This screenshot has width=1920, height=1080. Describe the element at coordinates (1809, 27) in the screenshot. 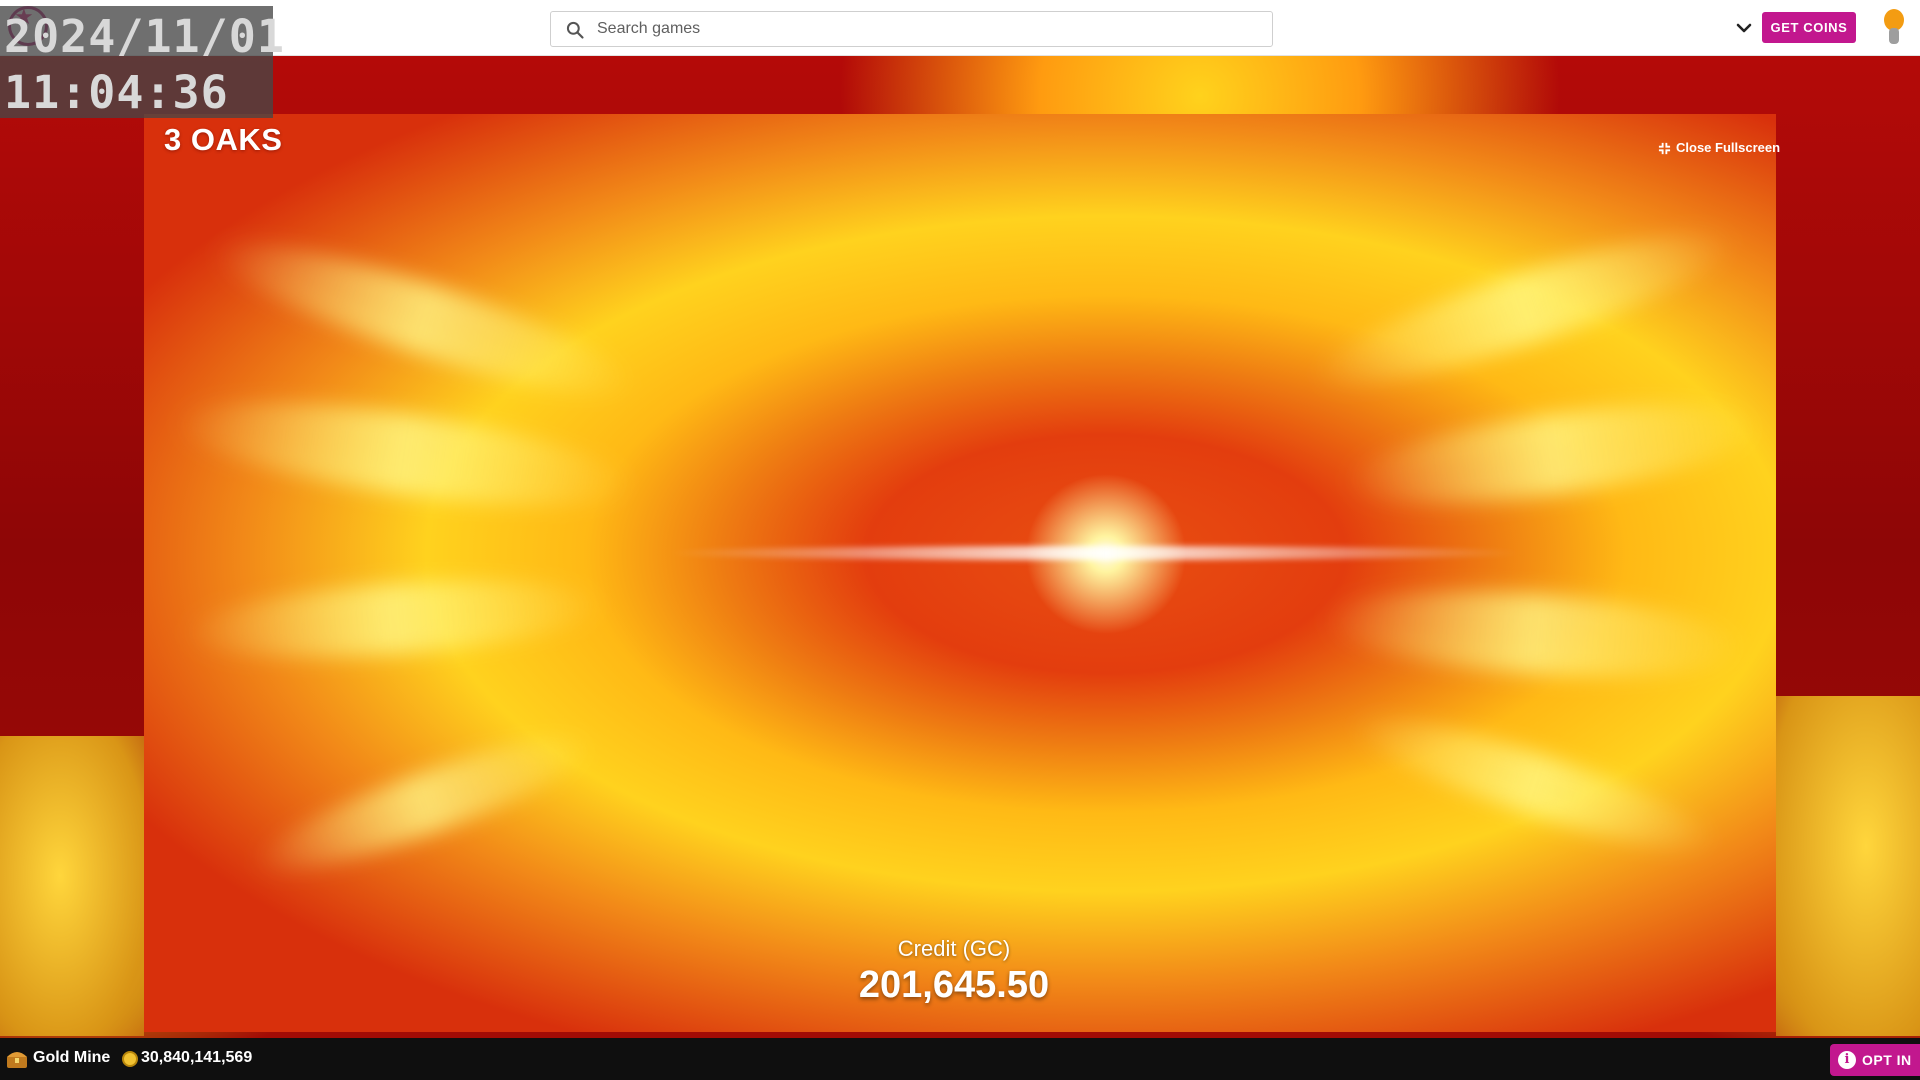

I see `get-coins-button: GET COINS` at that location.